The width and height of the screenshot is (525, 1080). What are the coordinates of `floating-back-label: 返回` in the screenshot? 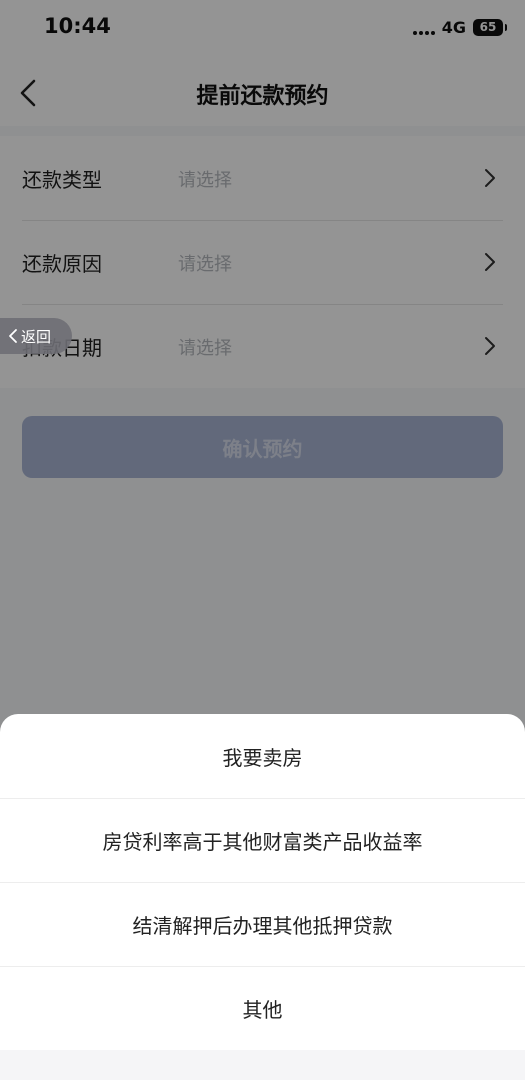 It's located at (36, 336).